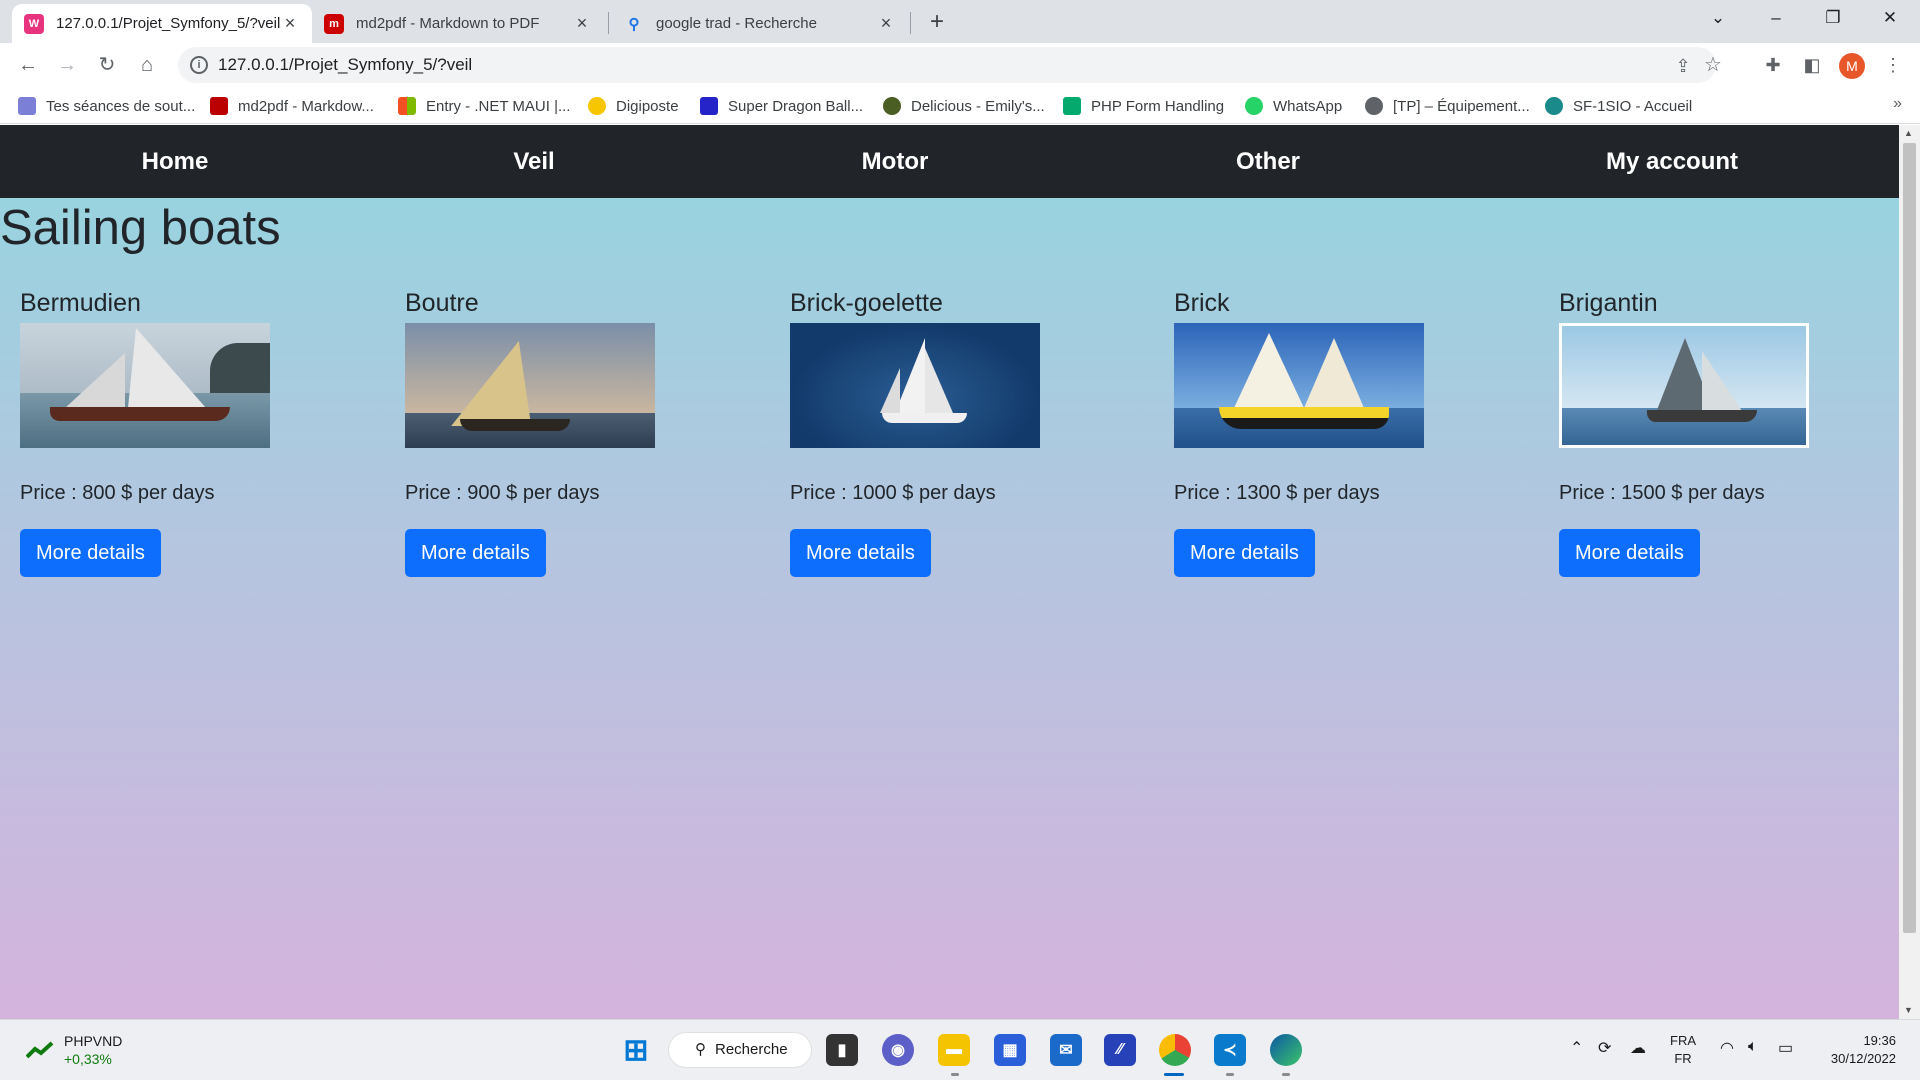 The height and width of the screenshot is (1080, 1920). What do you see at coordinates (866, 303) in the screenshot?
I see `boat-name: Brick-goelette` at bounding box center [866, 303].